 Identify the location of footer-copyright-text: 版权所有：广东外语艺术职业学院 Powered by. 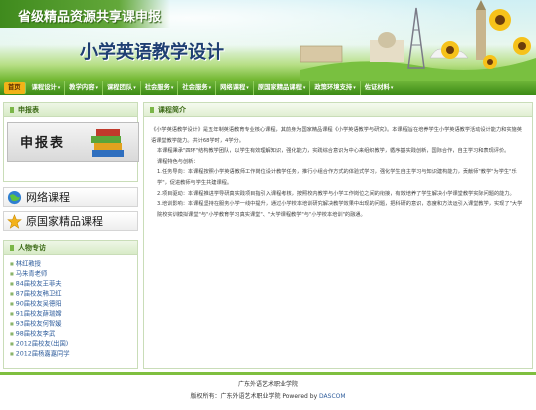
(255, 396).